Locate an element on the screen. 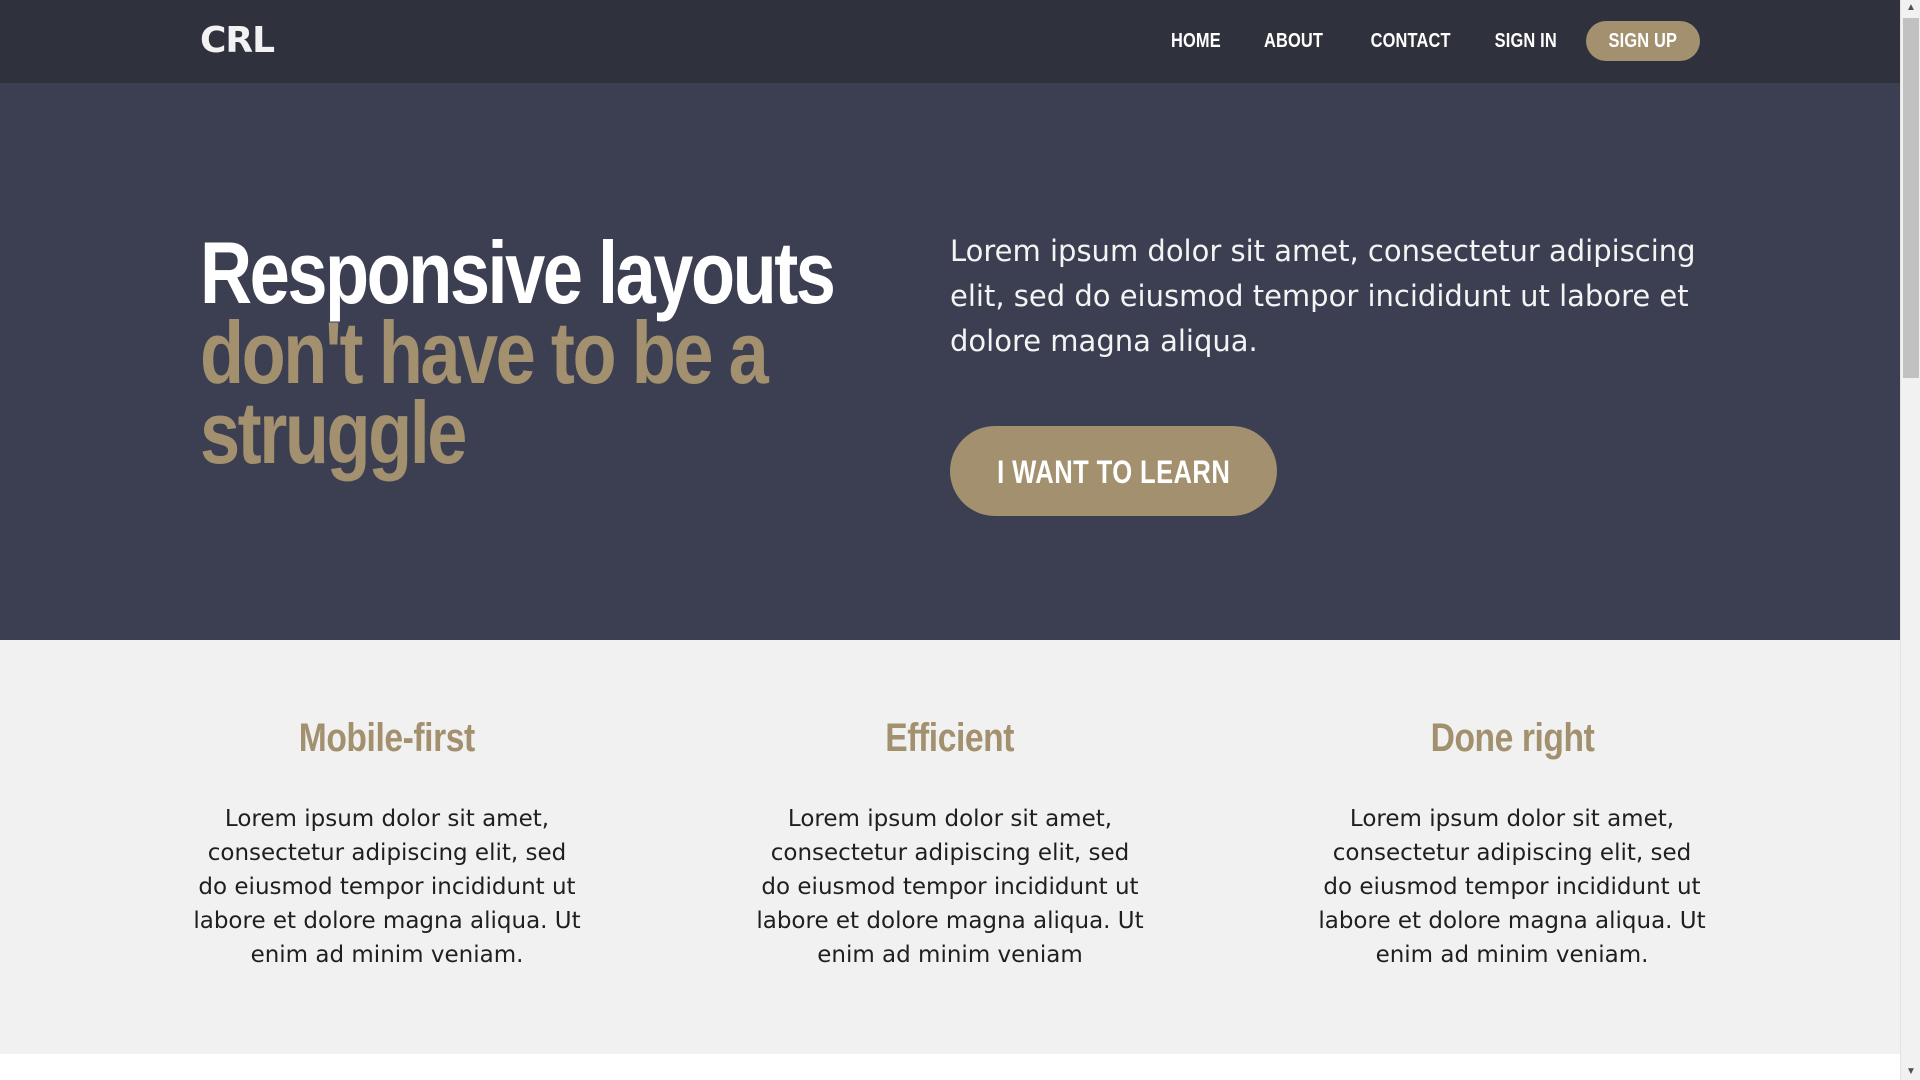  page-scrollbar: ▲ ▼ is located at coordinates (1910, 540).